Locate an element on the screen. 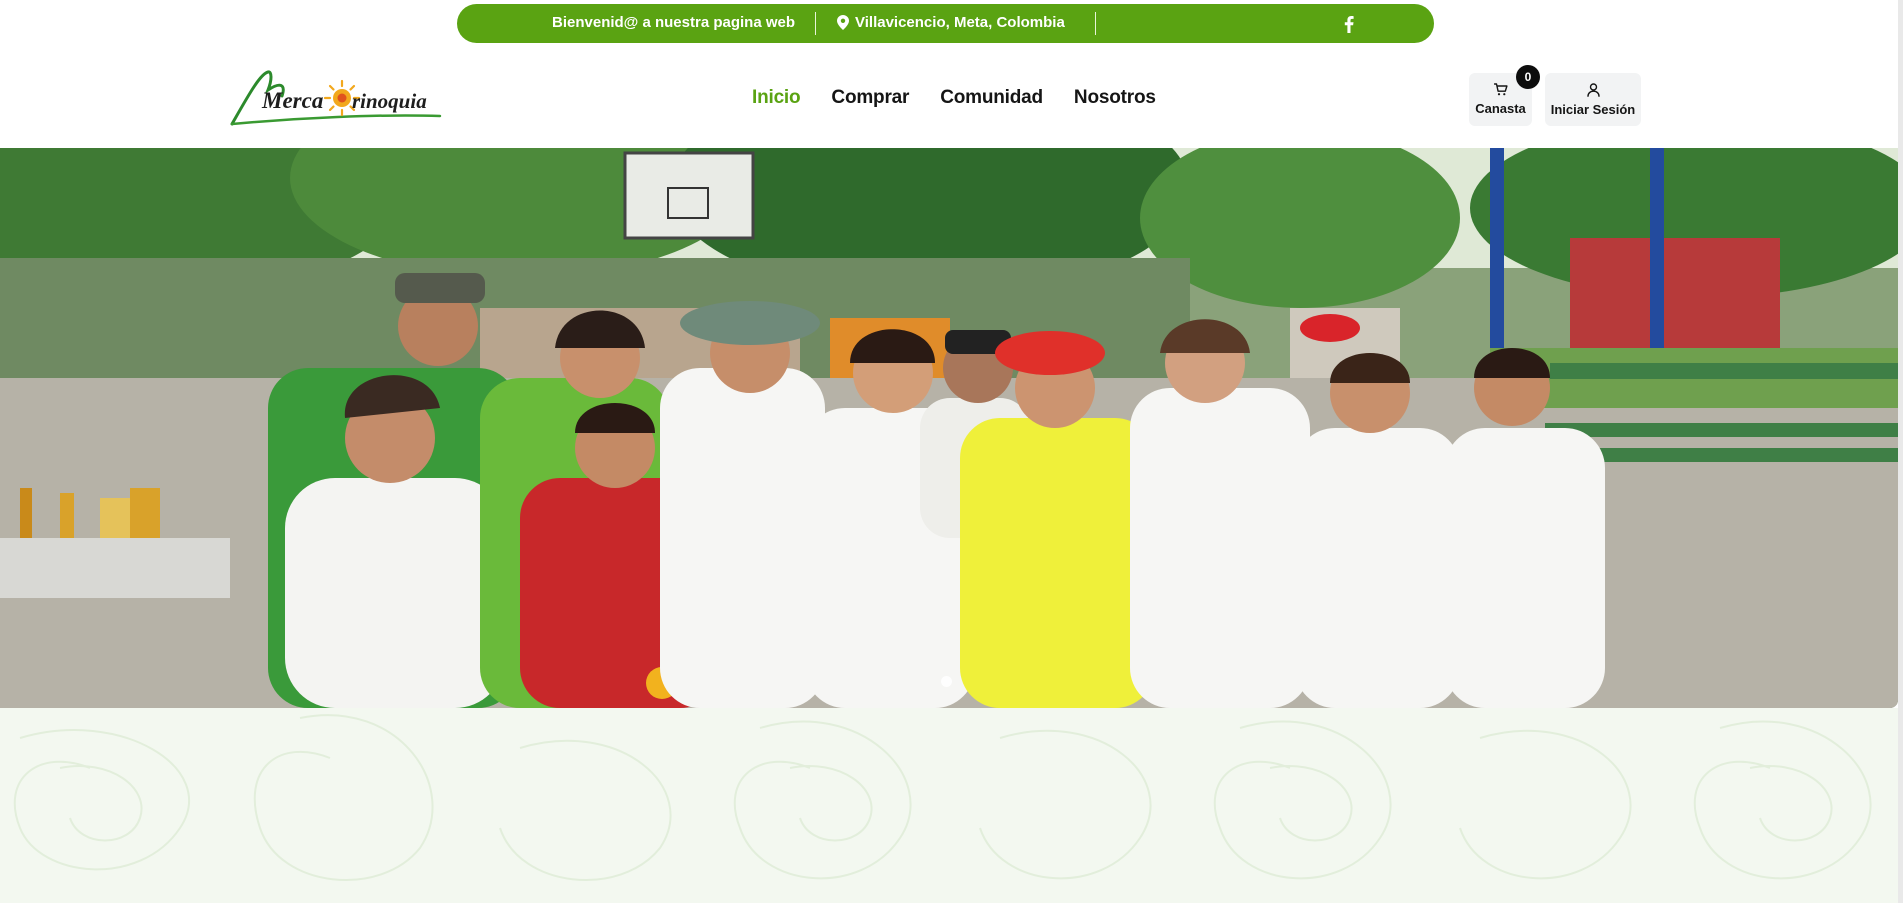  merca-orinoquia-logo: Merca rinoquia is located at coordinates (336, 97).